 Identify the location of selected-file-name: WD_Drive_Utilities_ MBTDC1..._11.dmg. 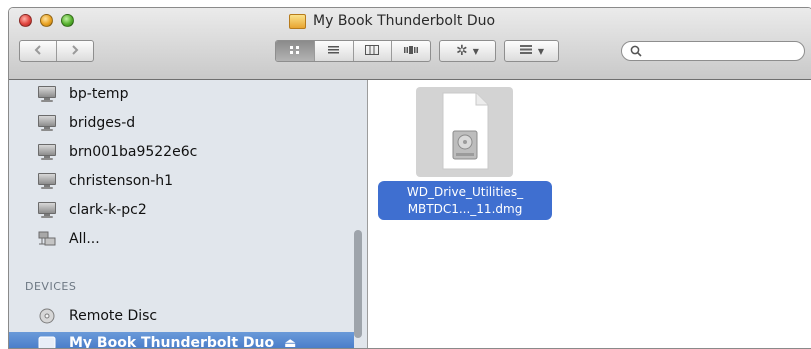
(465, 200).